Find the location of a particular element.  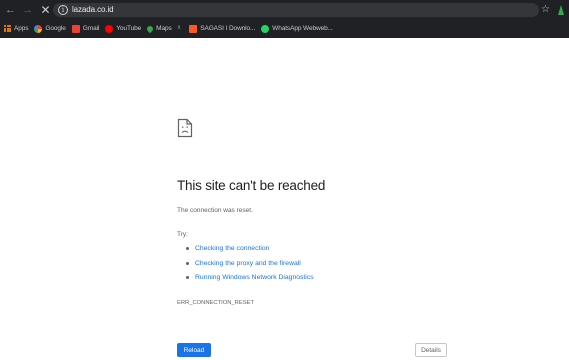

error-description: The connection was reset. is located at coordinates (215, 210).